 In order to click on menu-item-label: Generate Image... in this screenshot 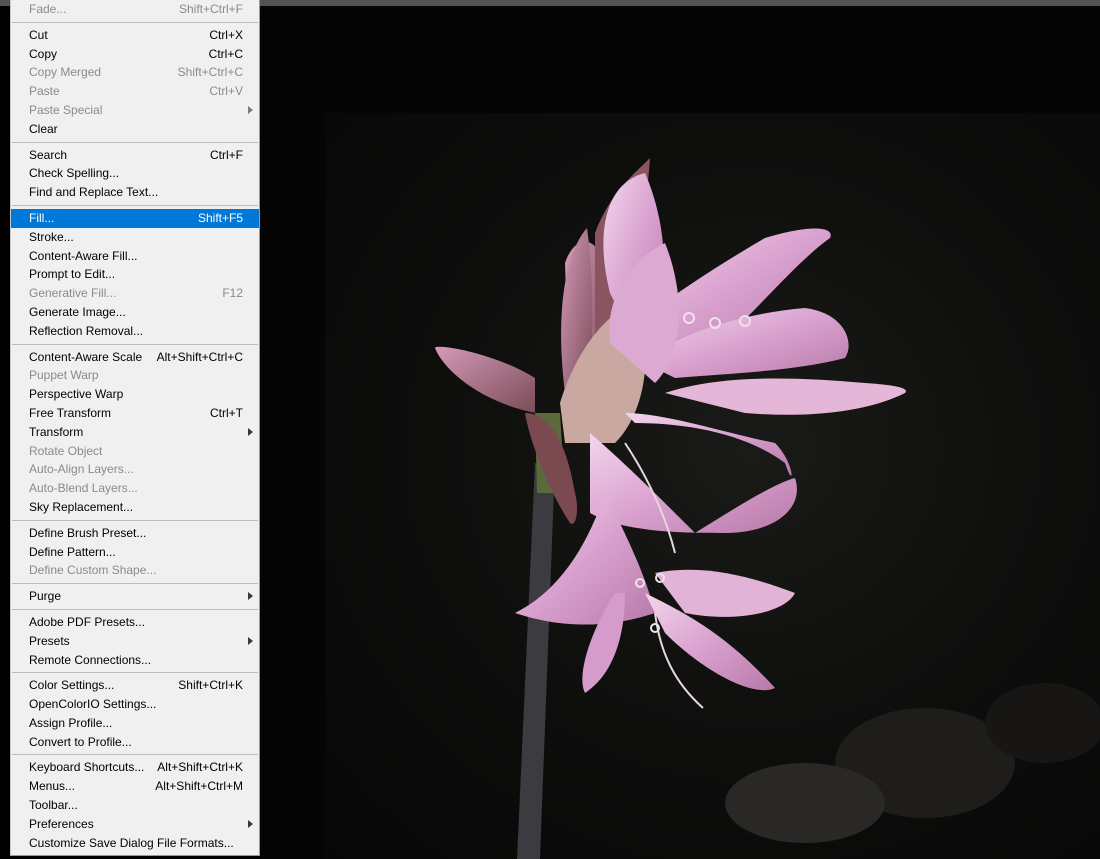, I will do `click(77, 311)`.